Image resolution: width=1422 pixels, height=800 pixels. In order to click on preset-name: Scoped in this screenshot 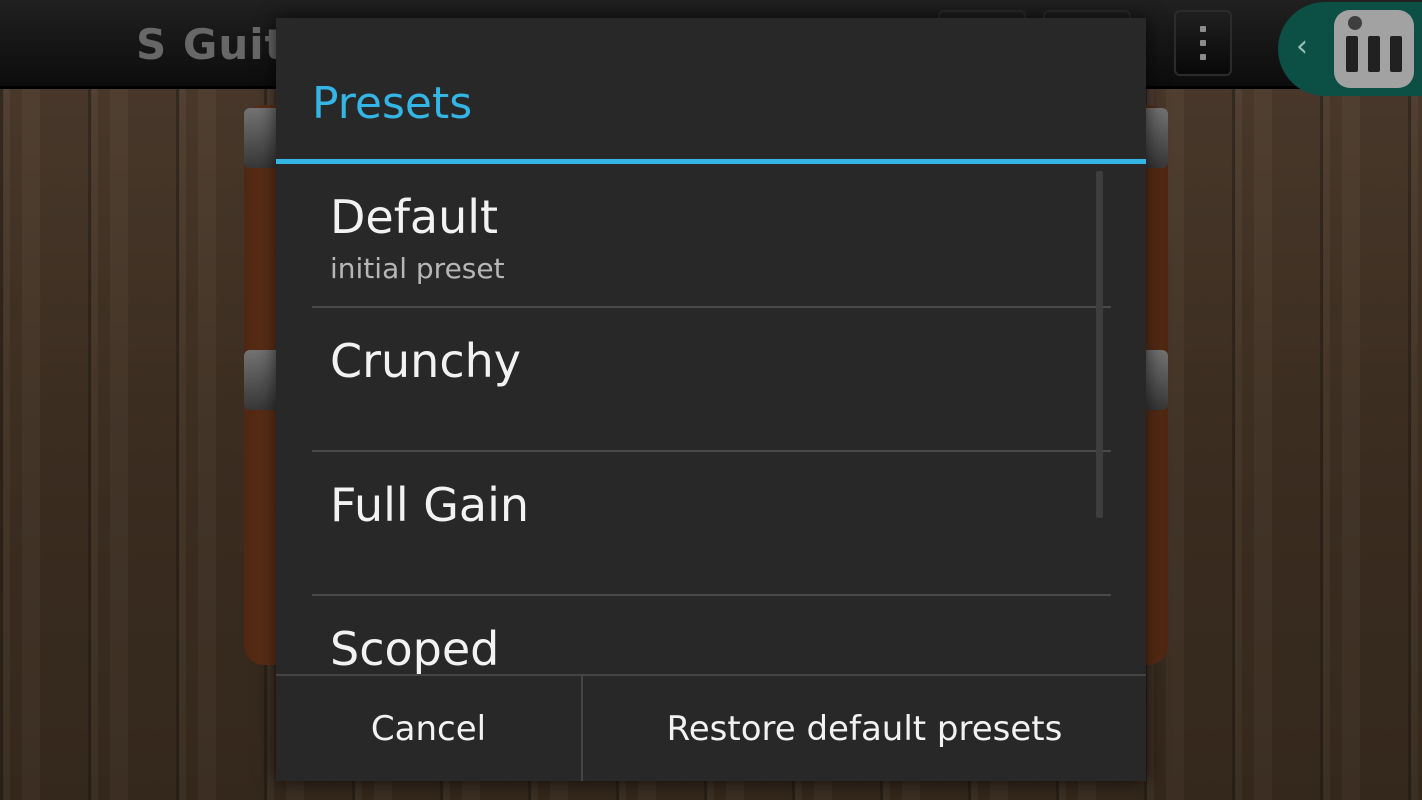, I will do `click(415, 648)`.